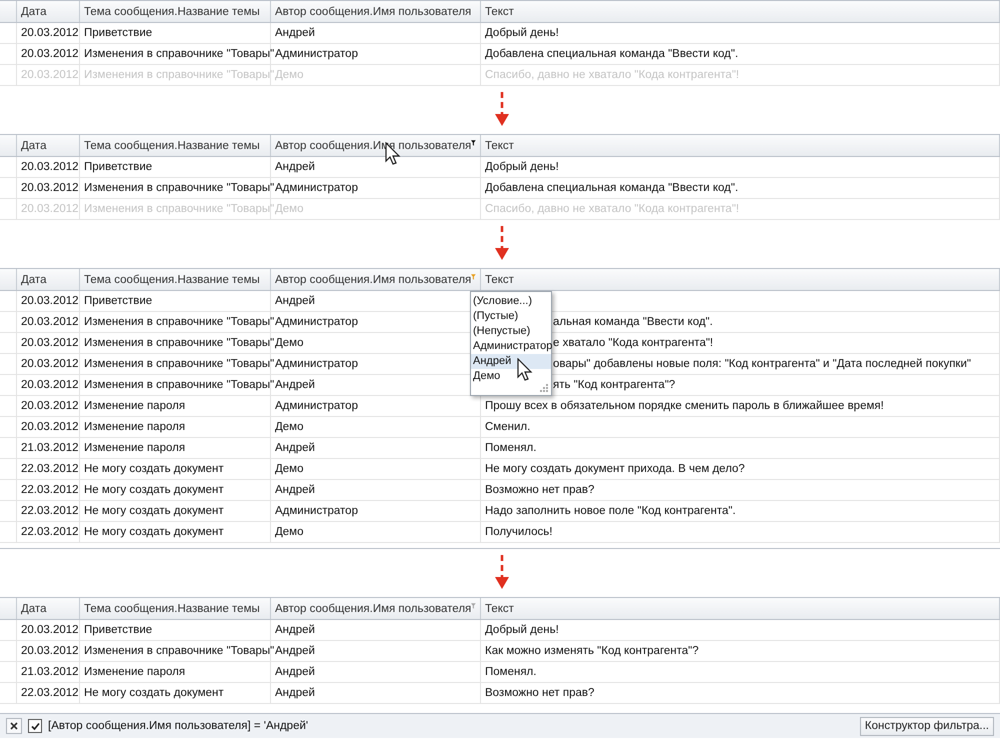 This screenshot has width=1000, height=739. I want to click on table-cell: Надо заполнить новое поле "Код контрагента"., so click(610, 511).